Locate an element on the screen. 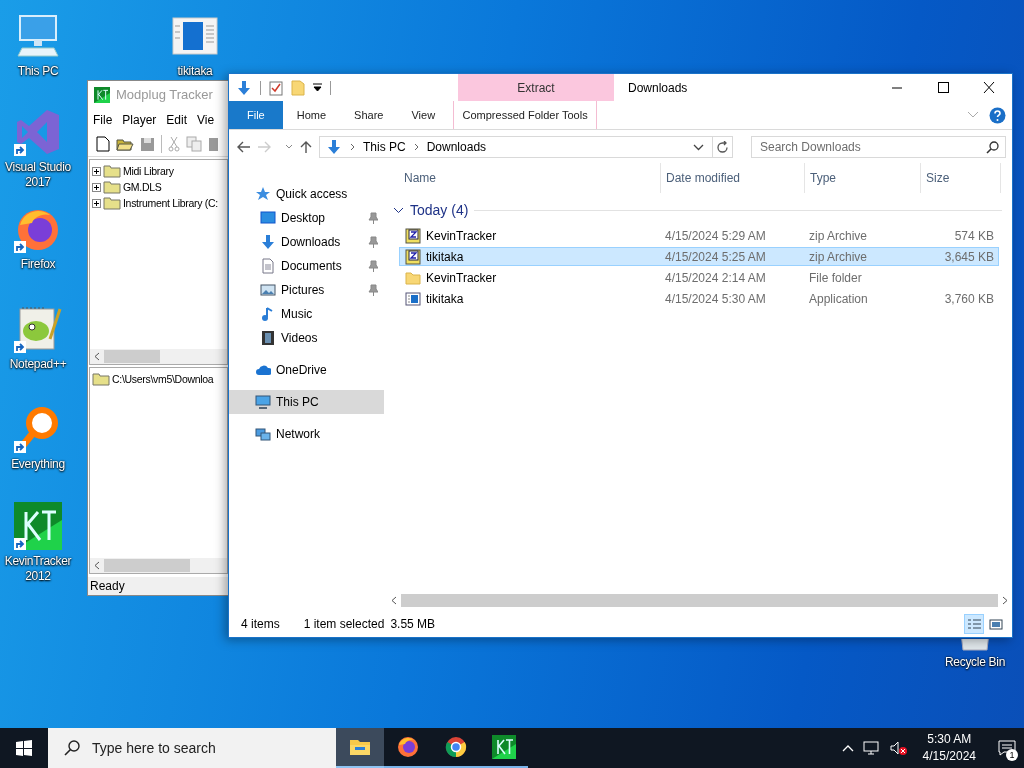 The width and height of the screenshot is (1024, 768). nav-item: Music is located at coordinates (306, 314).